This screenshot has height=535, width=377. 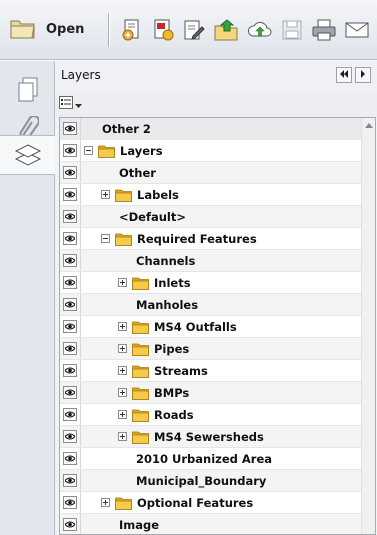 I want to click on layer-label: MS4 Sewersheds, so click(x=209, y=436).